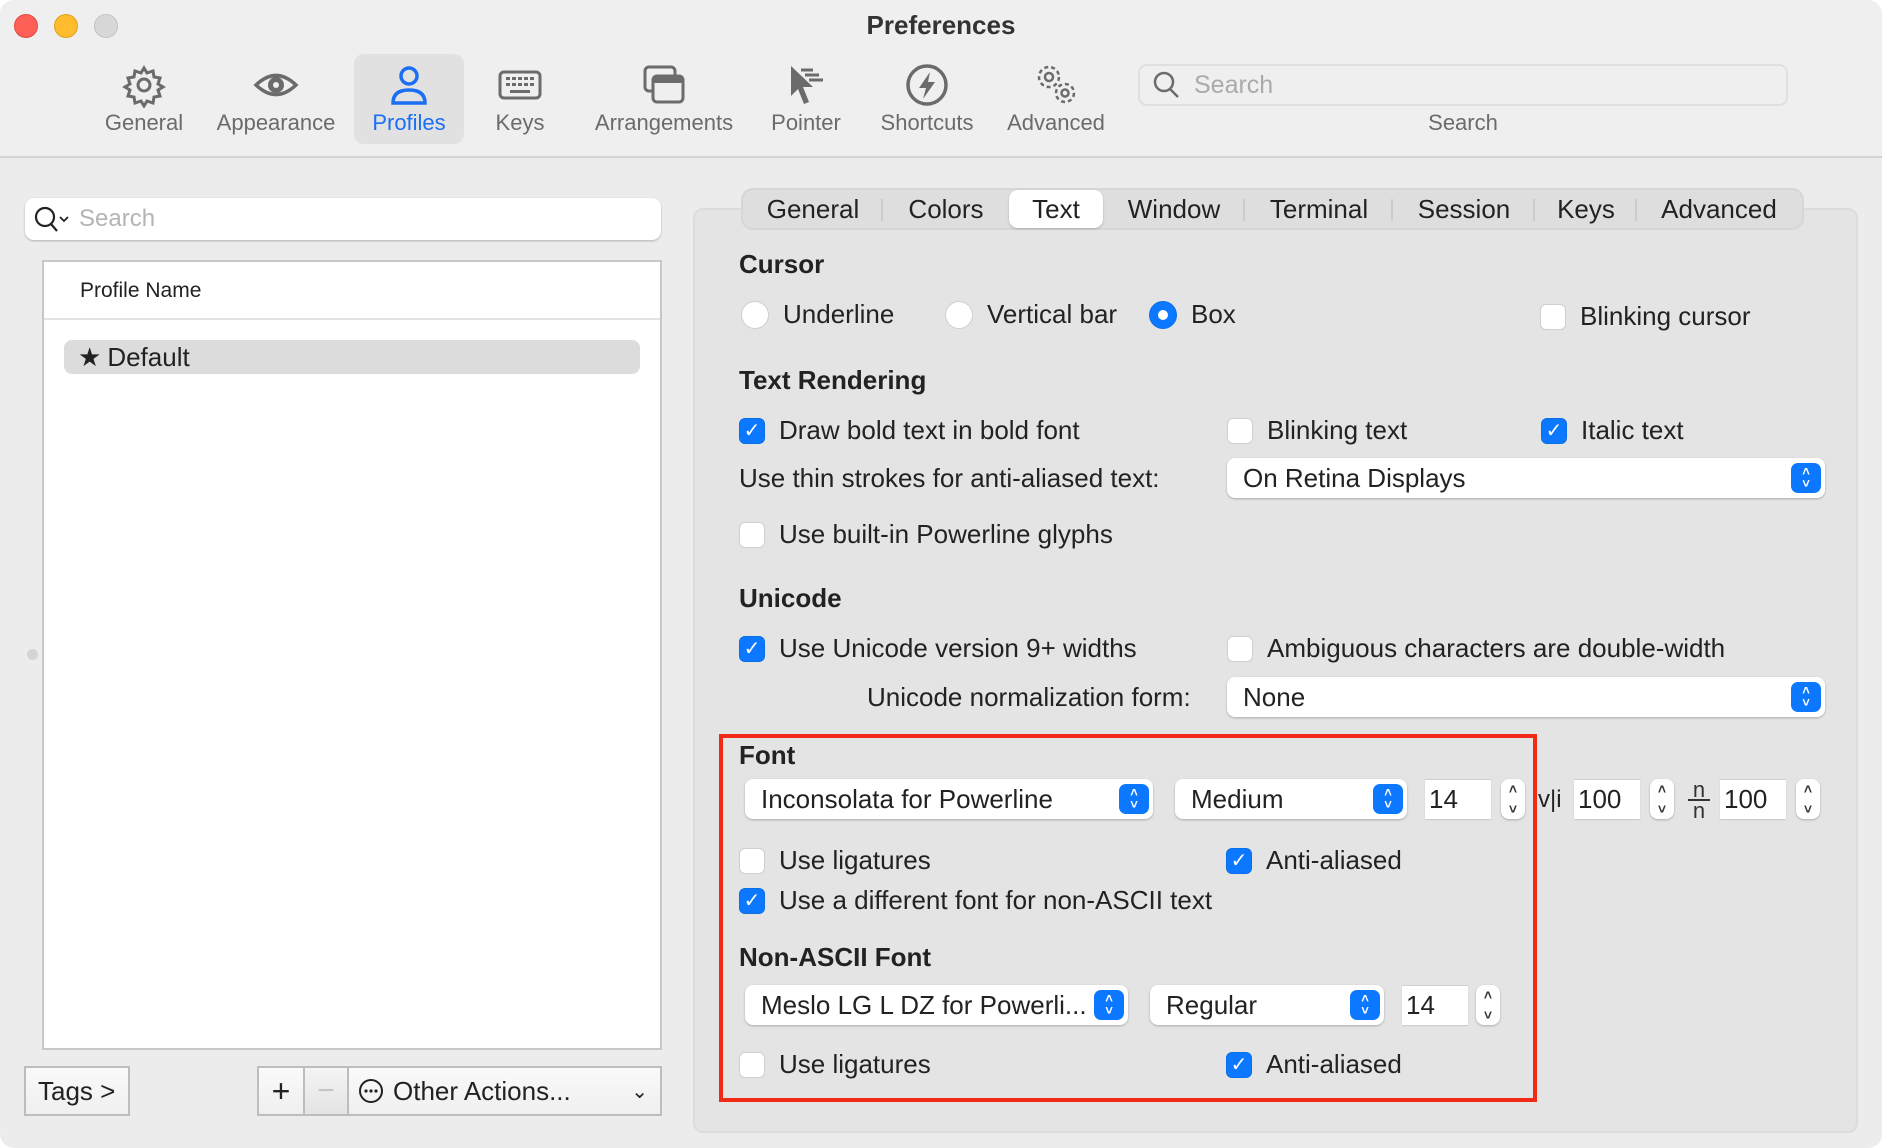 The image size is (1882, 1148). I want to click on gear-icon, so click(144, 86).